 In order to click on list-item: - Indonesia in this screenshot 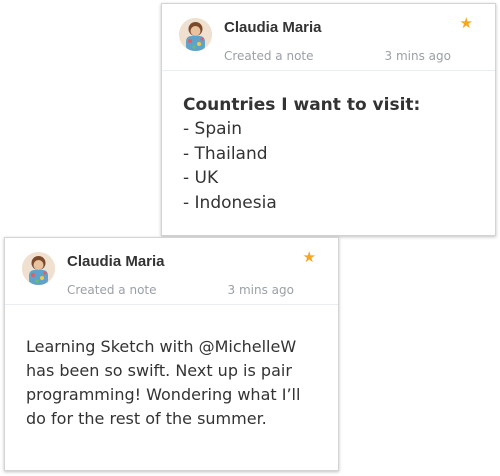, I will do `click(230, 202)`.